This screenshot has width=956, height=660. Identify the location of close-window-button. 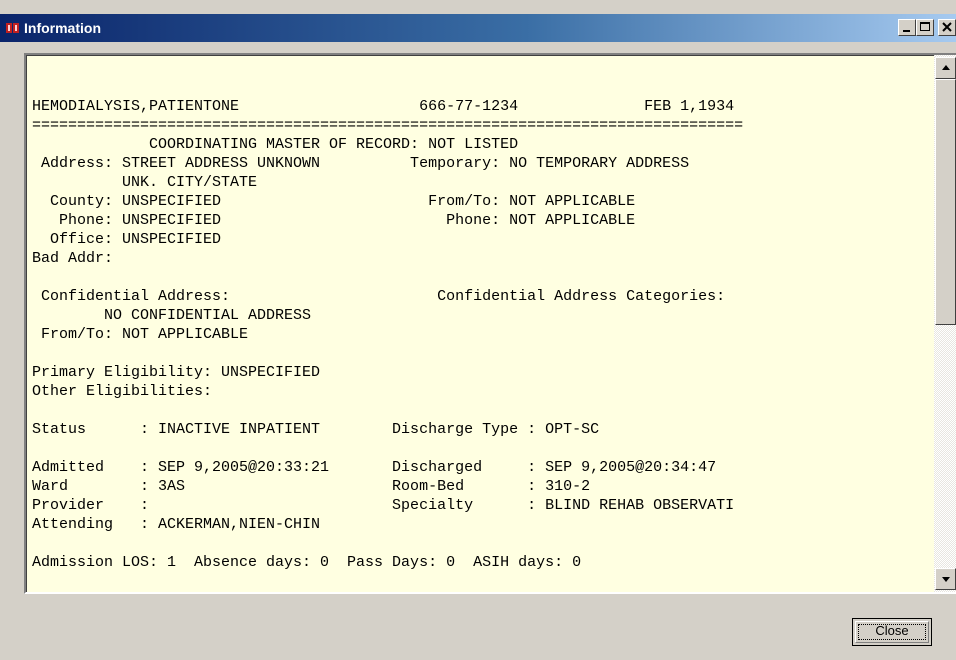
(947, 27).